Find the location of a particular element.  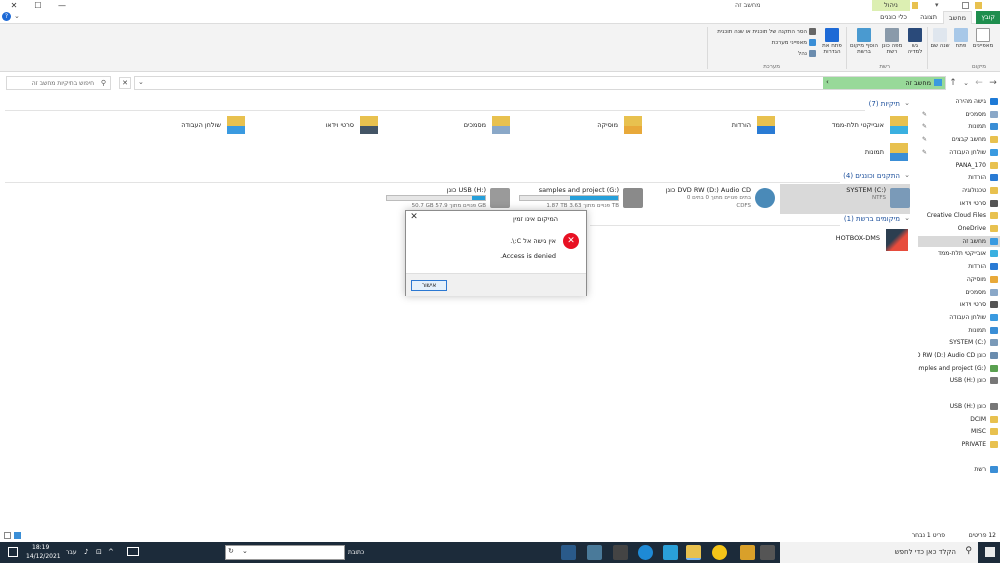

file-explorer-icon is located at coordinates (693, 552).